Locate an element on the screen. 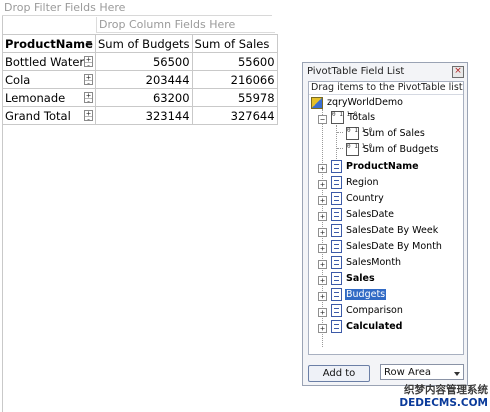 This screenshot has height=412, width=490. row-label: Bottled Water + - is located at coordinates (49, 61).